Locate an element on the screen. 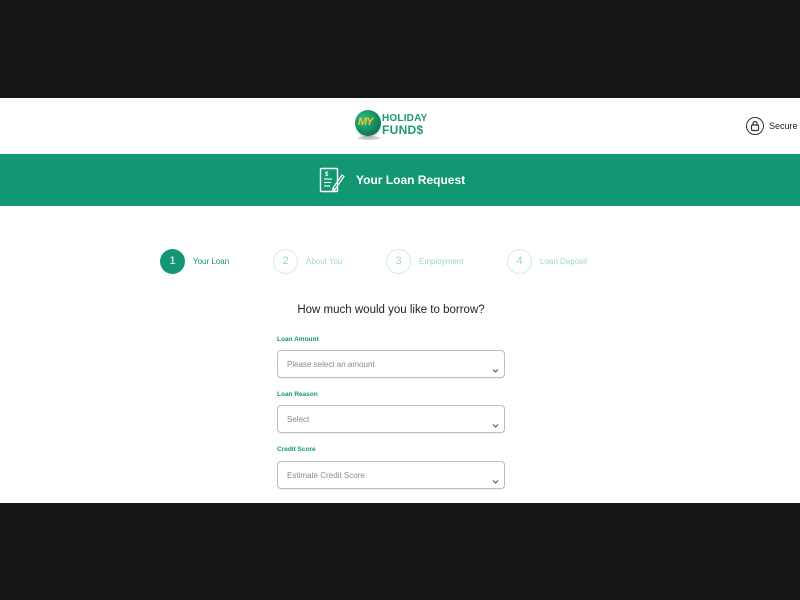 The image size is (800, 600). step-number: 2 is located at coordinates (285, 261).